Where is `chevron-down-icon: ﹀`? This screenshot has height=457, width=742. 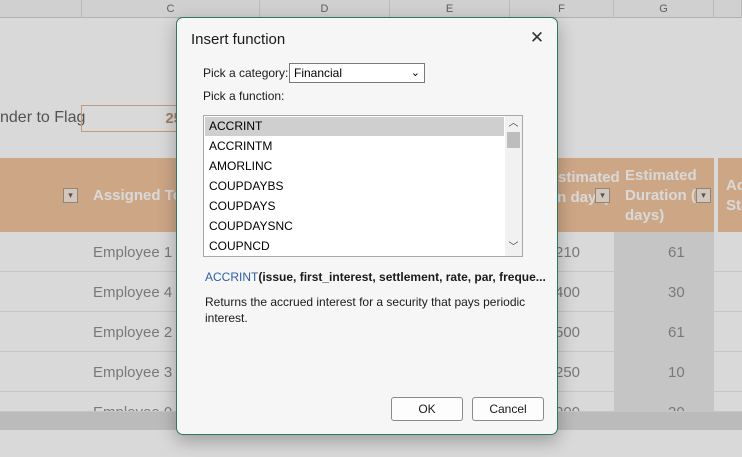
chevron-down-icon: ﹀ is located at coordinates (513, 248).